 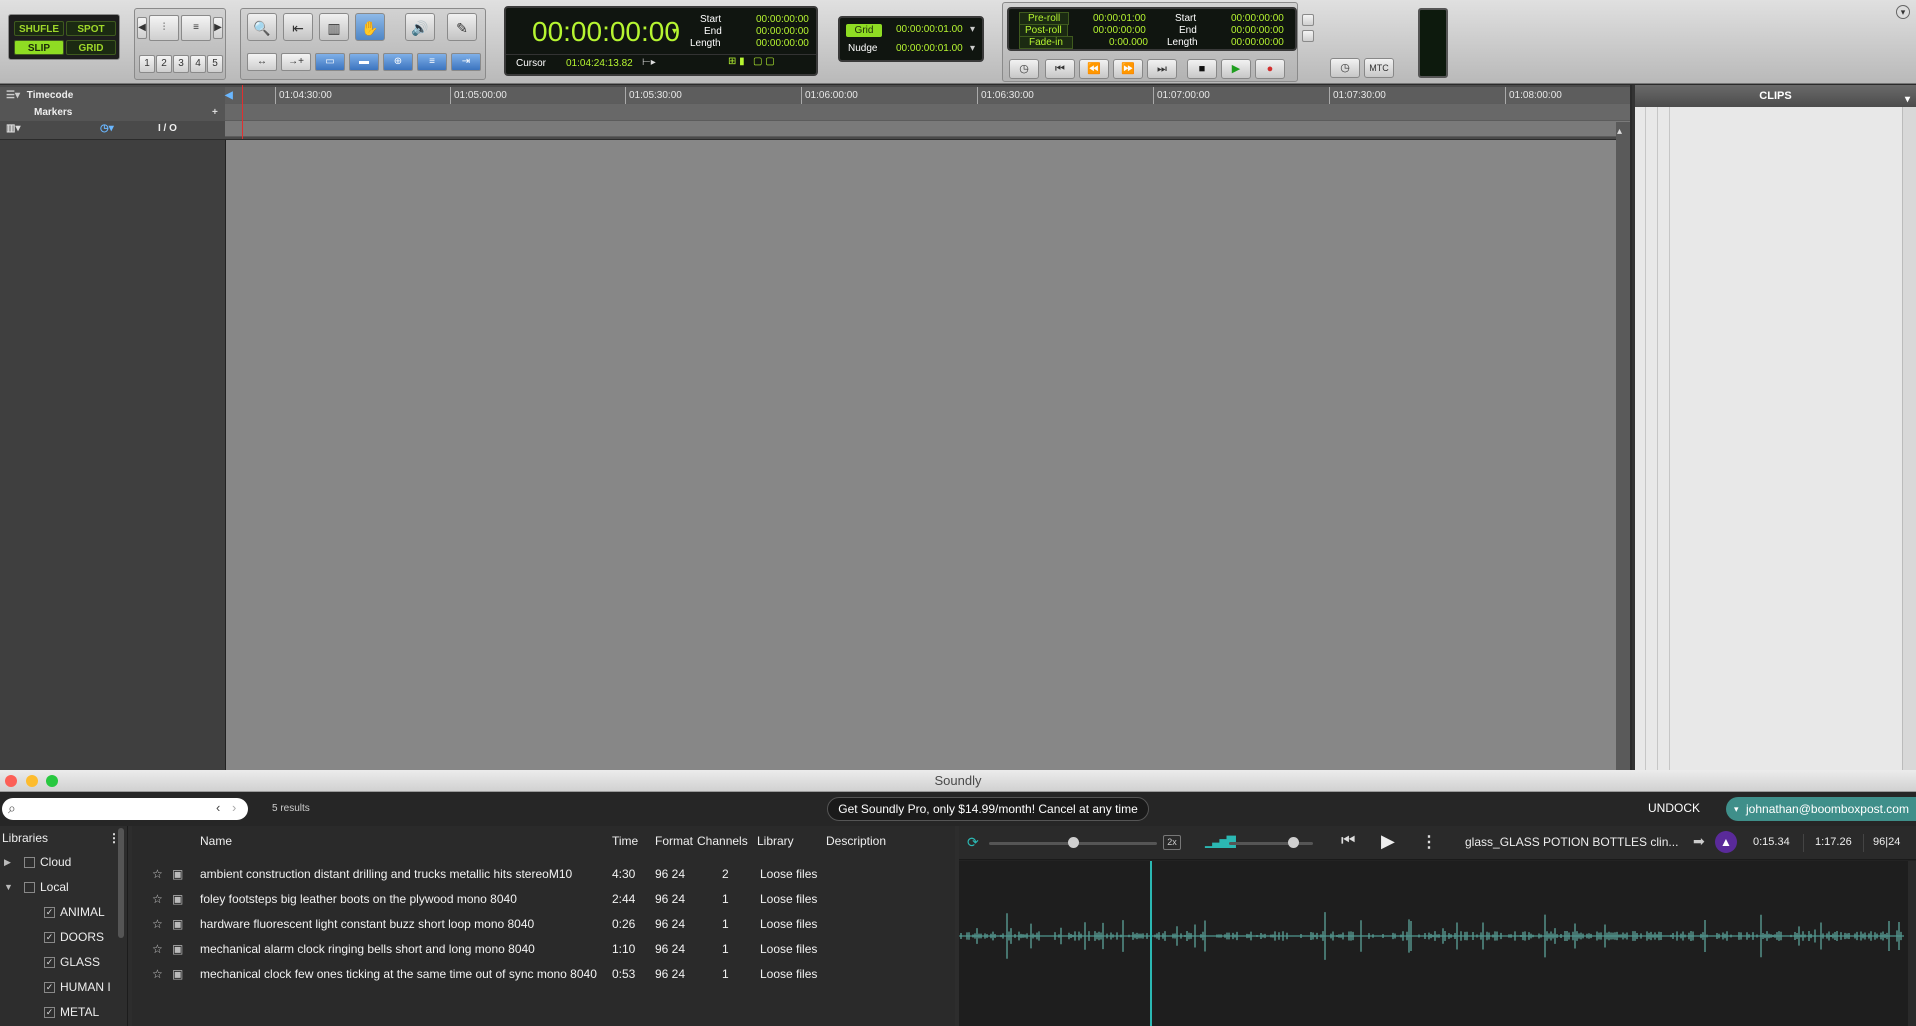 I want to click on online-sync-icon: ◷, so click(x=1345, y=68).